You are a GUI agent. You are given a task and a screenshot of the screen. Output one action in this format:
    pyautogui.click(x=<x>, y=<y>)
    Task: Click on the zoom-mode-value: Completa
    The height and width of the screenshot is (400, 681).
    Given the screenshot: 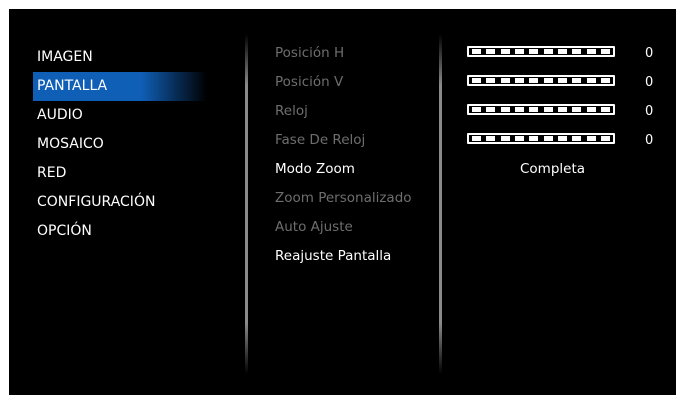 What is the action you would take?
    pyautogui.click(x=552, y=169)
    